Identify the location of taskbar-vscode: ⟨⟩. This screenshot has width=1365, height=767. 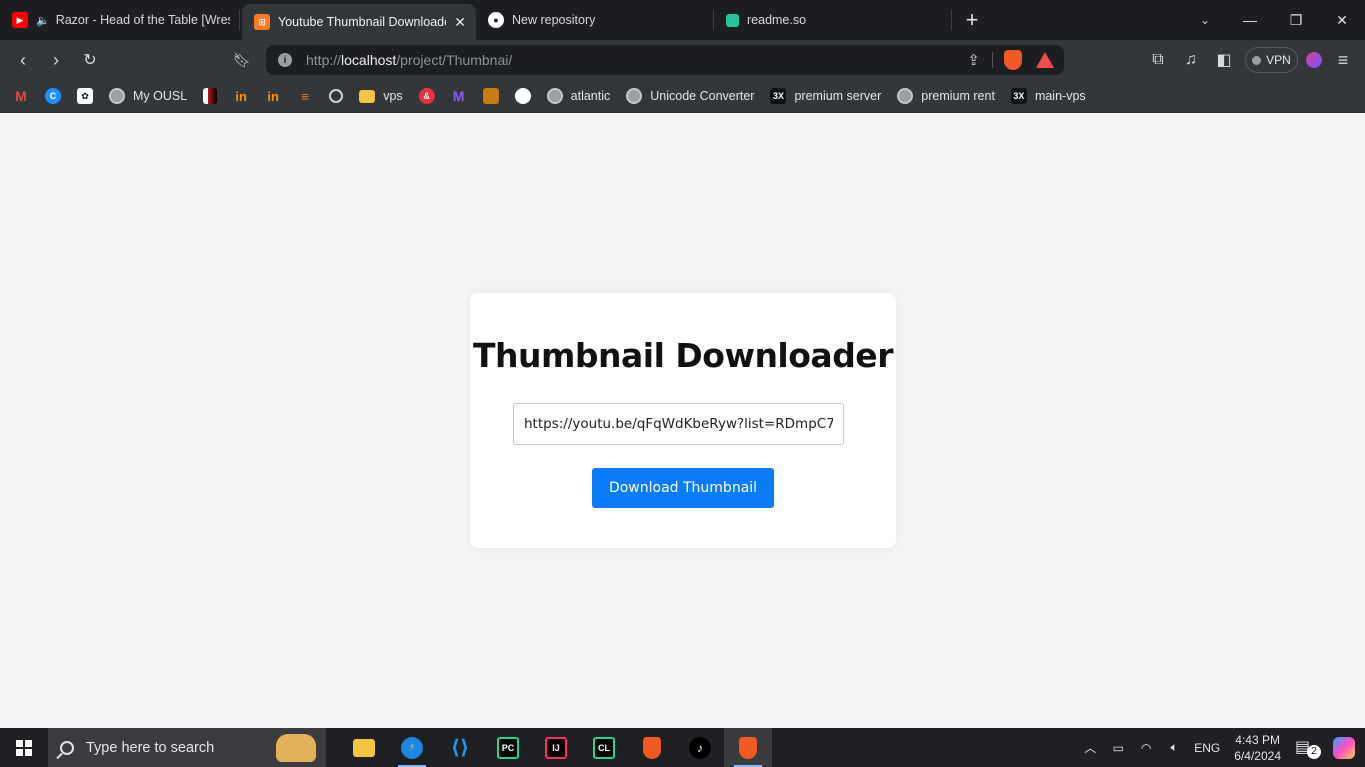
(460, 747).